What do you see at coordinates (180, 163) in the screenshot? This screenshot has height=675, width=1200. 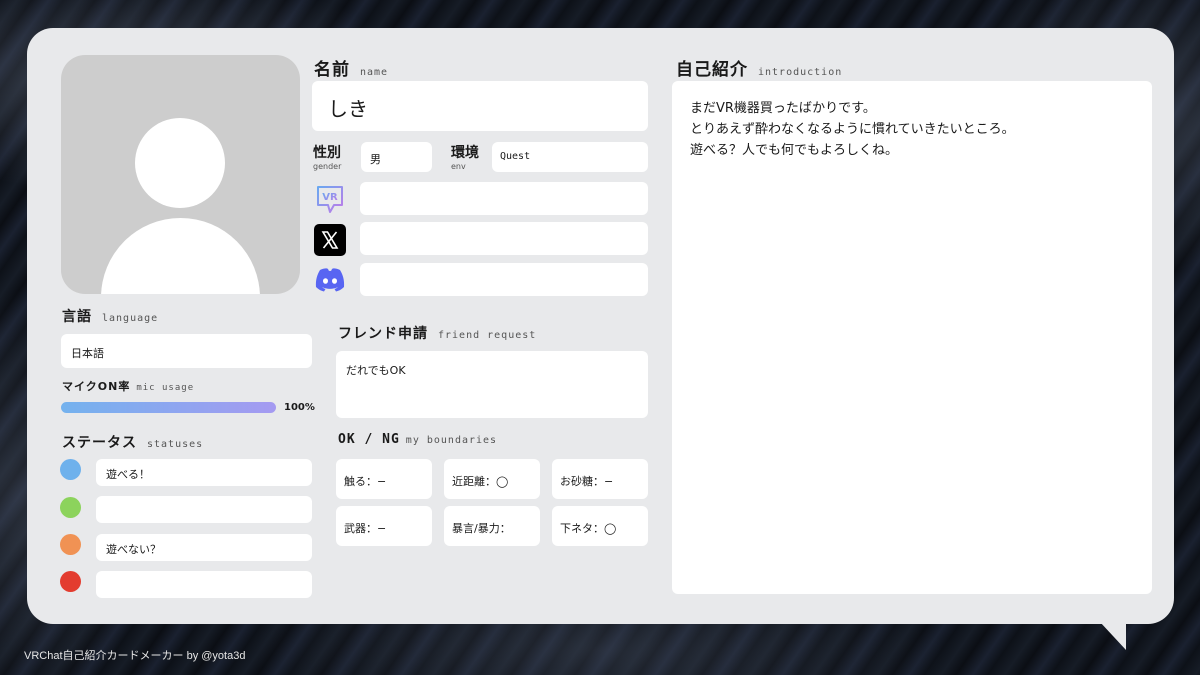 I see `avatar-head-shape` at bounding box center [180, 163].